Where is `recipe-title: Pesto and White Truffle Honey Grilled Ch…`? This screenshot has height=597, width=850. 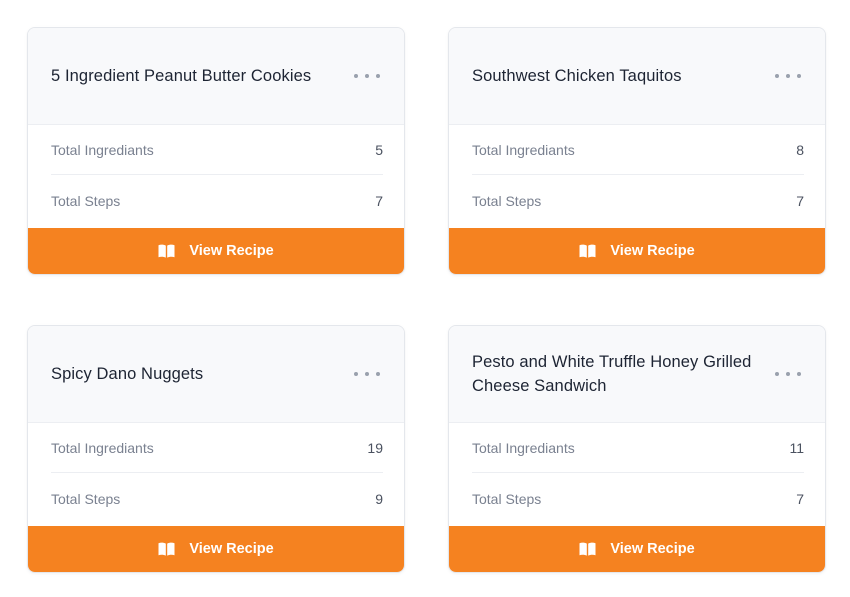
recipe-title: Pesto and White Truffle Honey Grilled Ch… is located at coordinates (612, 374).